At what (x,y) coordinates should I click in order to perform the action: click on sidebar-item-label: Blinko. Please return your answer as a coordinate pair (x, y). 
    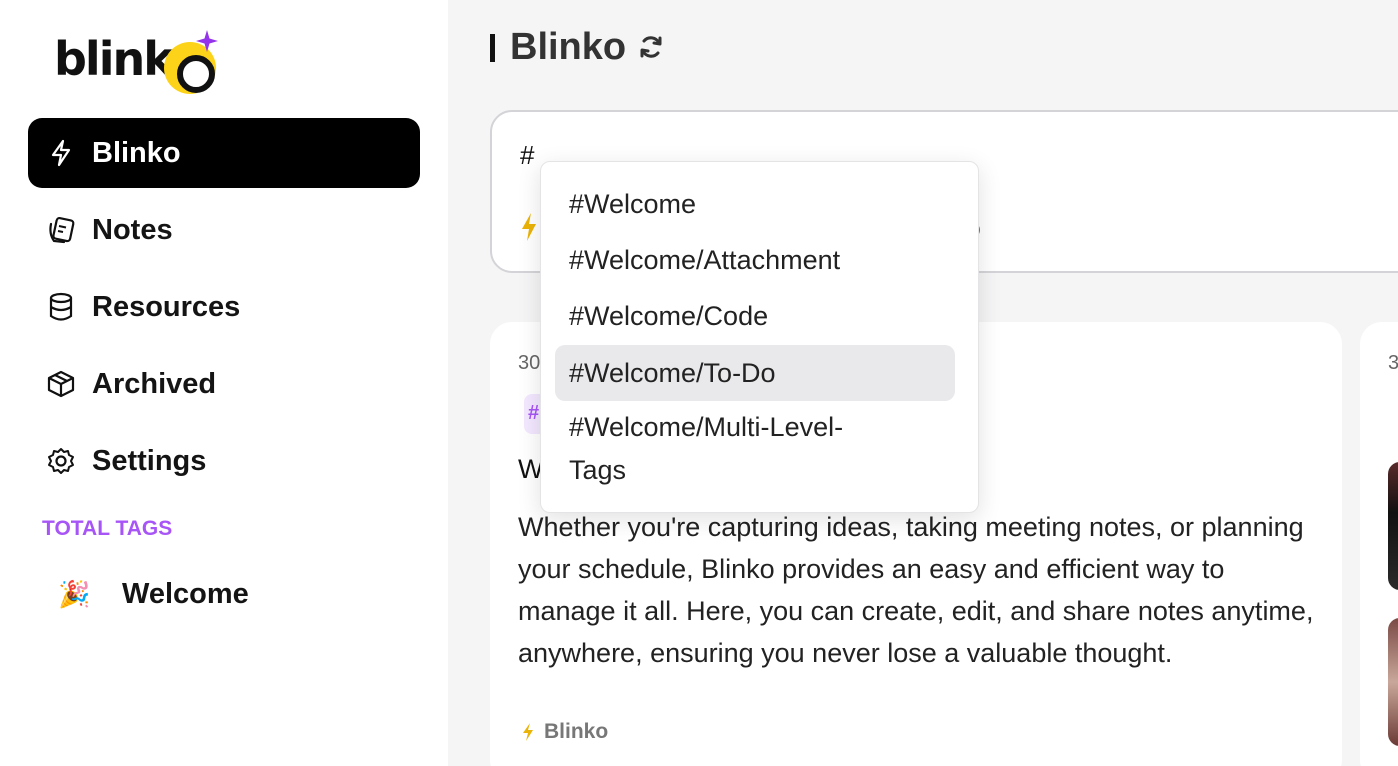
    Looking at the image, I should click on (136, 152).